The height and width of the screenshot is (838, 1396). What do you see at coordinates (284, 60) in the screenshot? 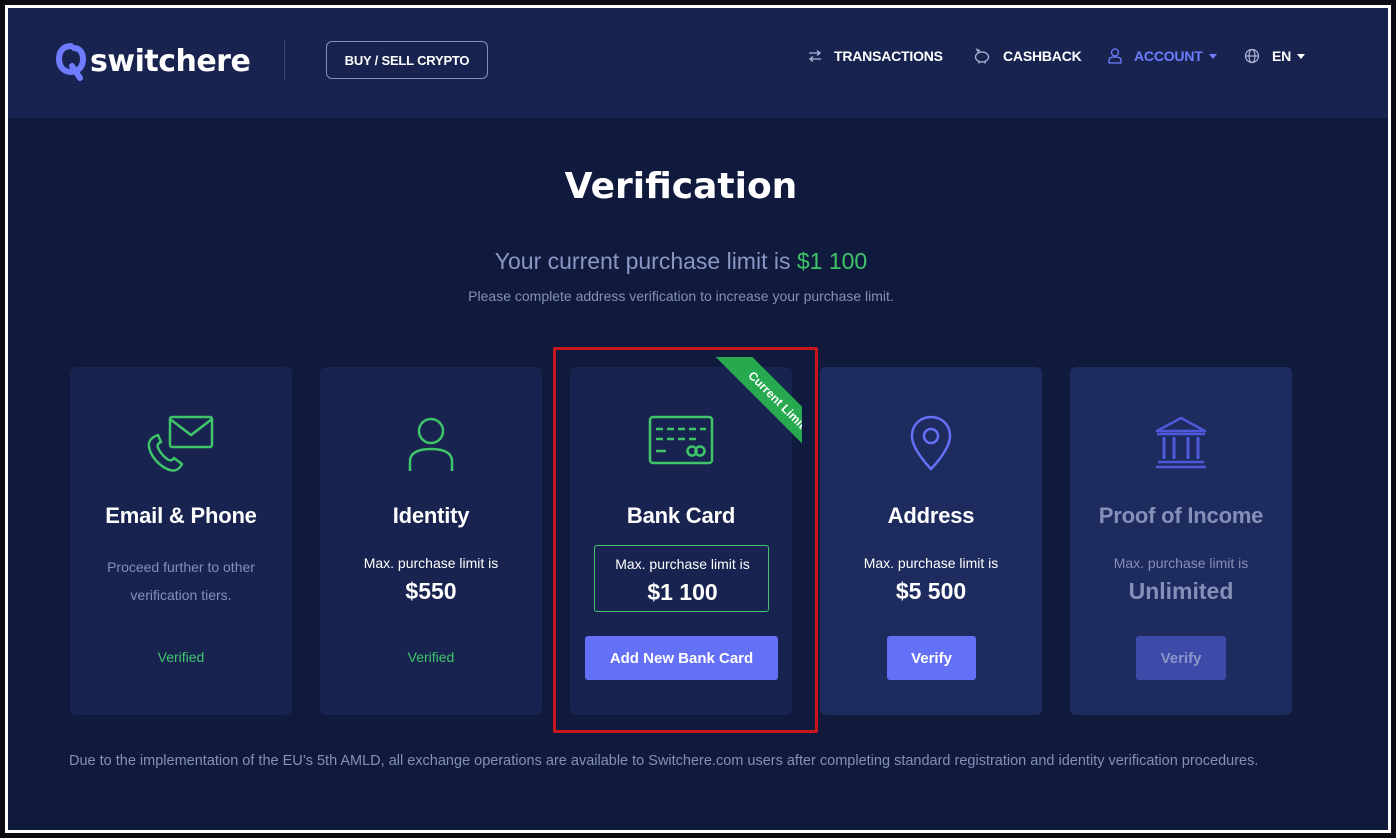
I see `header-divider` at bounding box center [284, 60].